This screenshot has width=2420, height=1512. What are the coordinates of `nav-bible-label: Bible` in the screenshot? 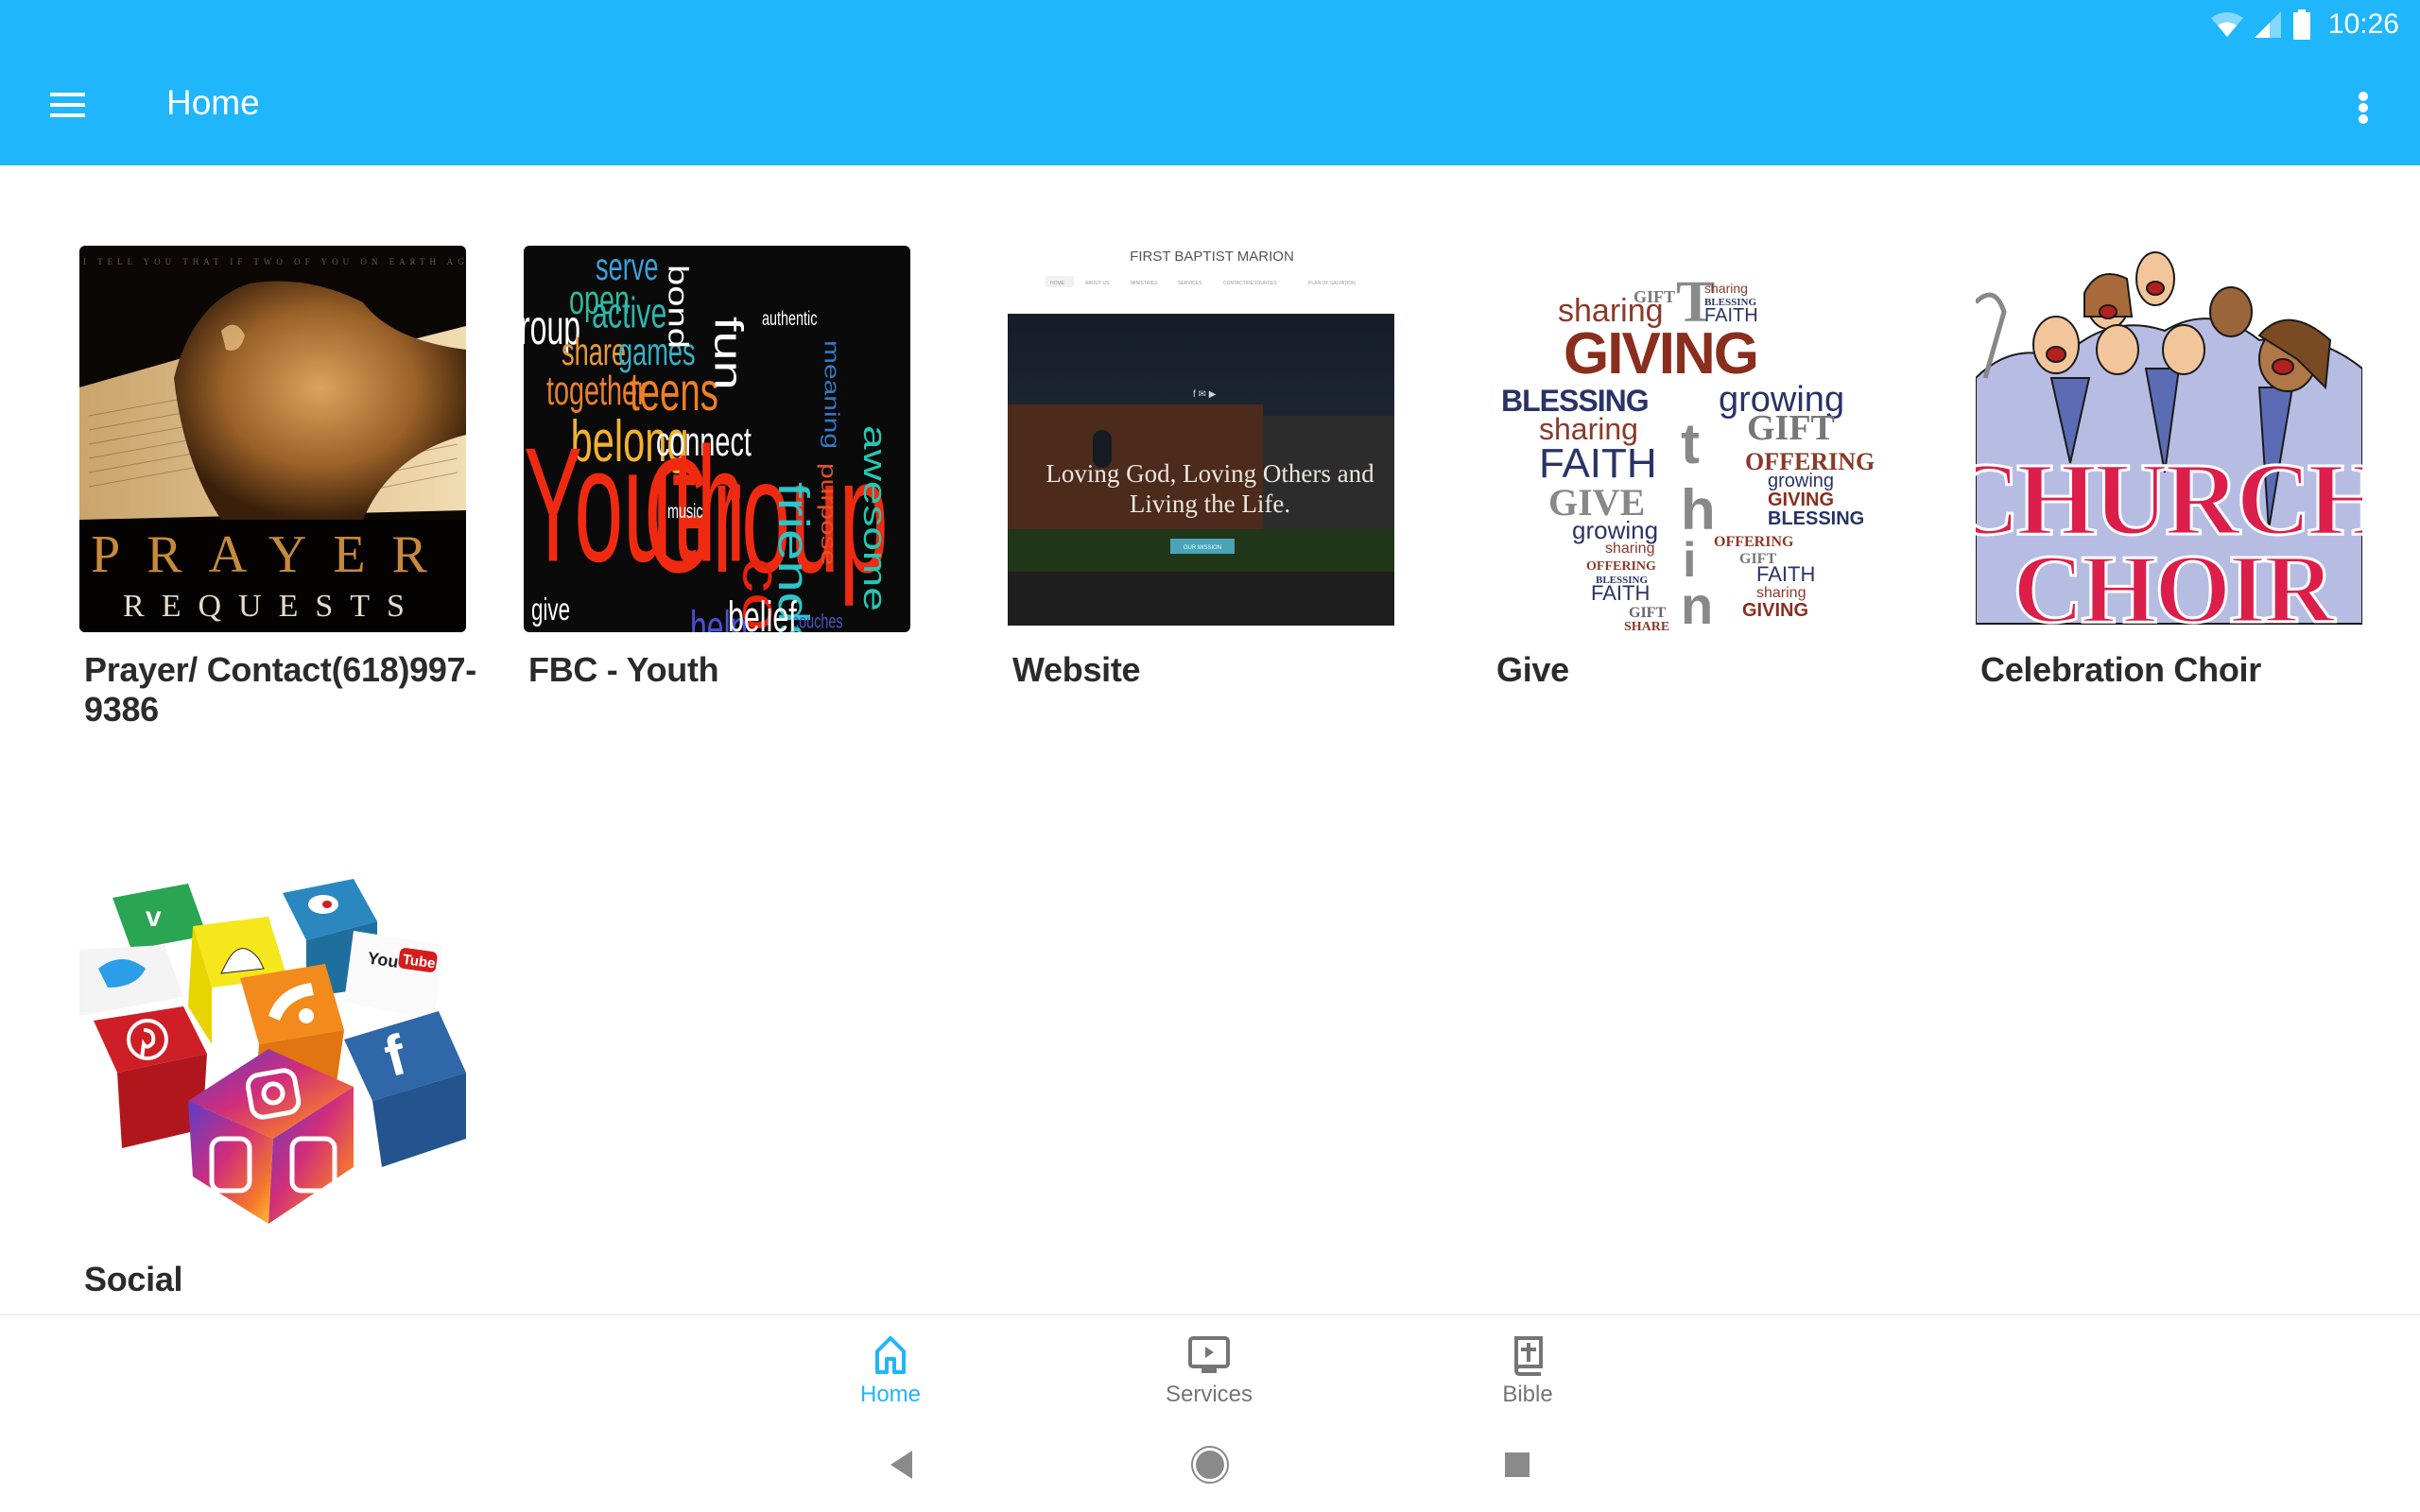 It's located at (1527, 1394).